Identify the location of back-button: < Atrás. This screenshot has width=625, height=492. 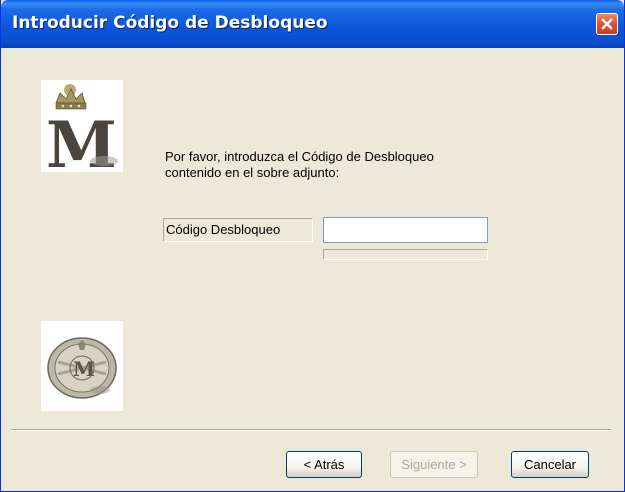
(324, 464).